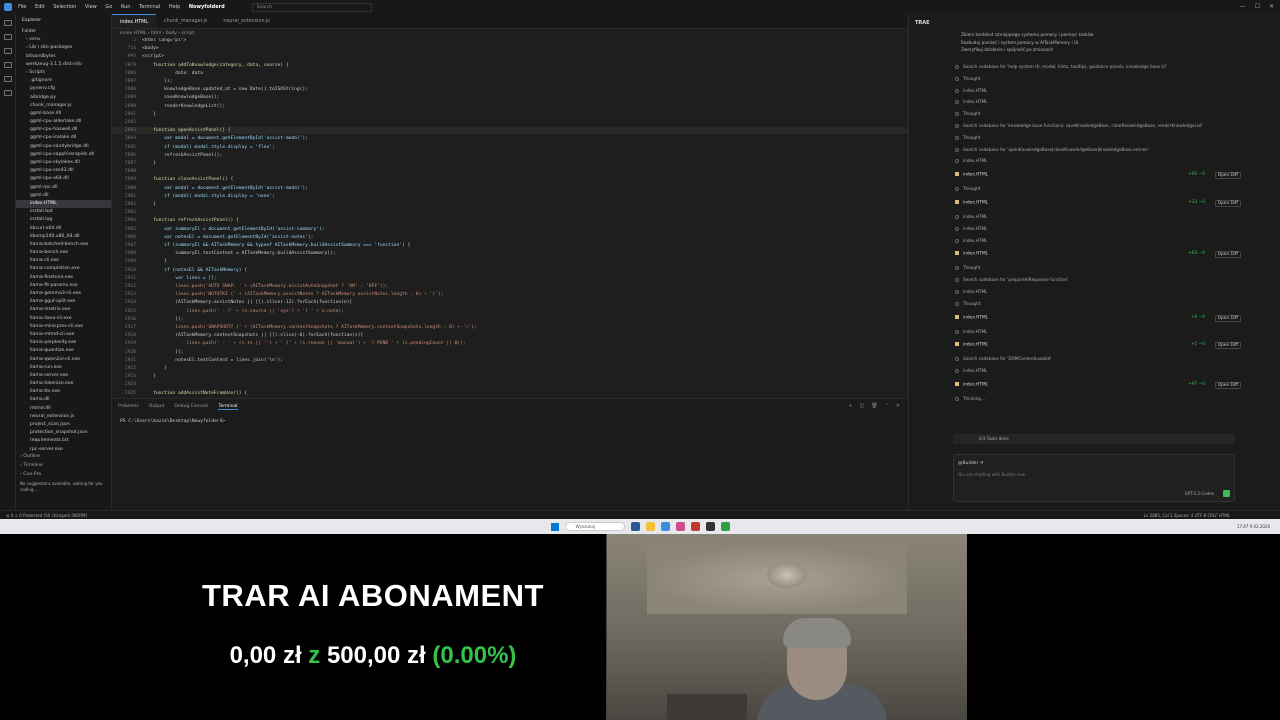 The height and width of the screenshot is (720, 1280). Describe the element at coordinates (207, 7) in the screenshot. I see `project-name: Nowyfolderd` at that location.